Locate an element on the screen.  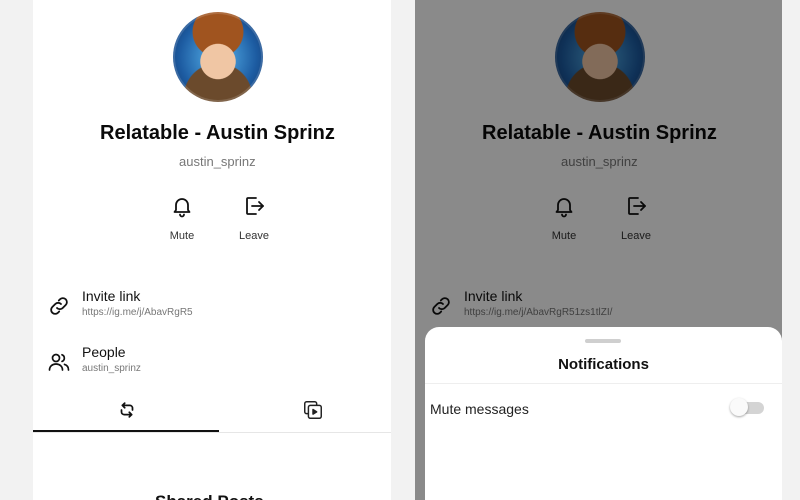
invite-link-title: Invite link is located at coordinates (111, 296).